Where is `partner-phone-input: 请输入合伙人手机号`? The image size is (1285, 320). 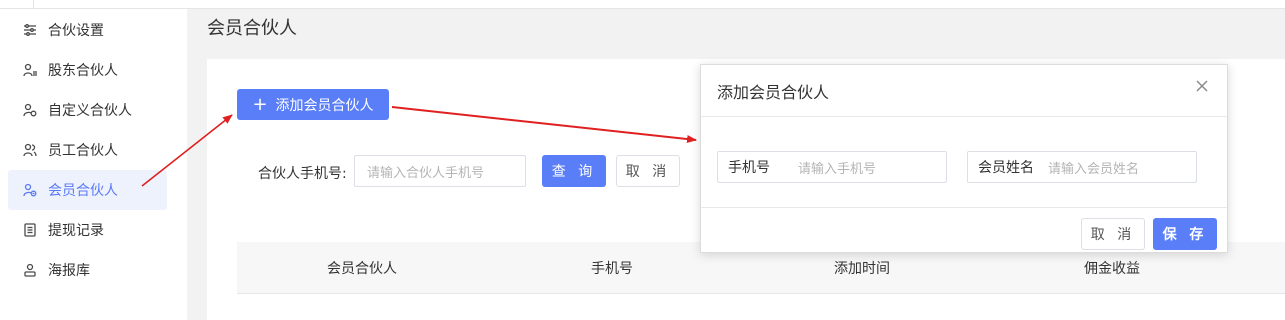 partner-phone-input: 请输入合伙人手机号 is located at coordinates (440, 171).